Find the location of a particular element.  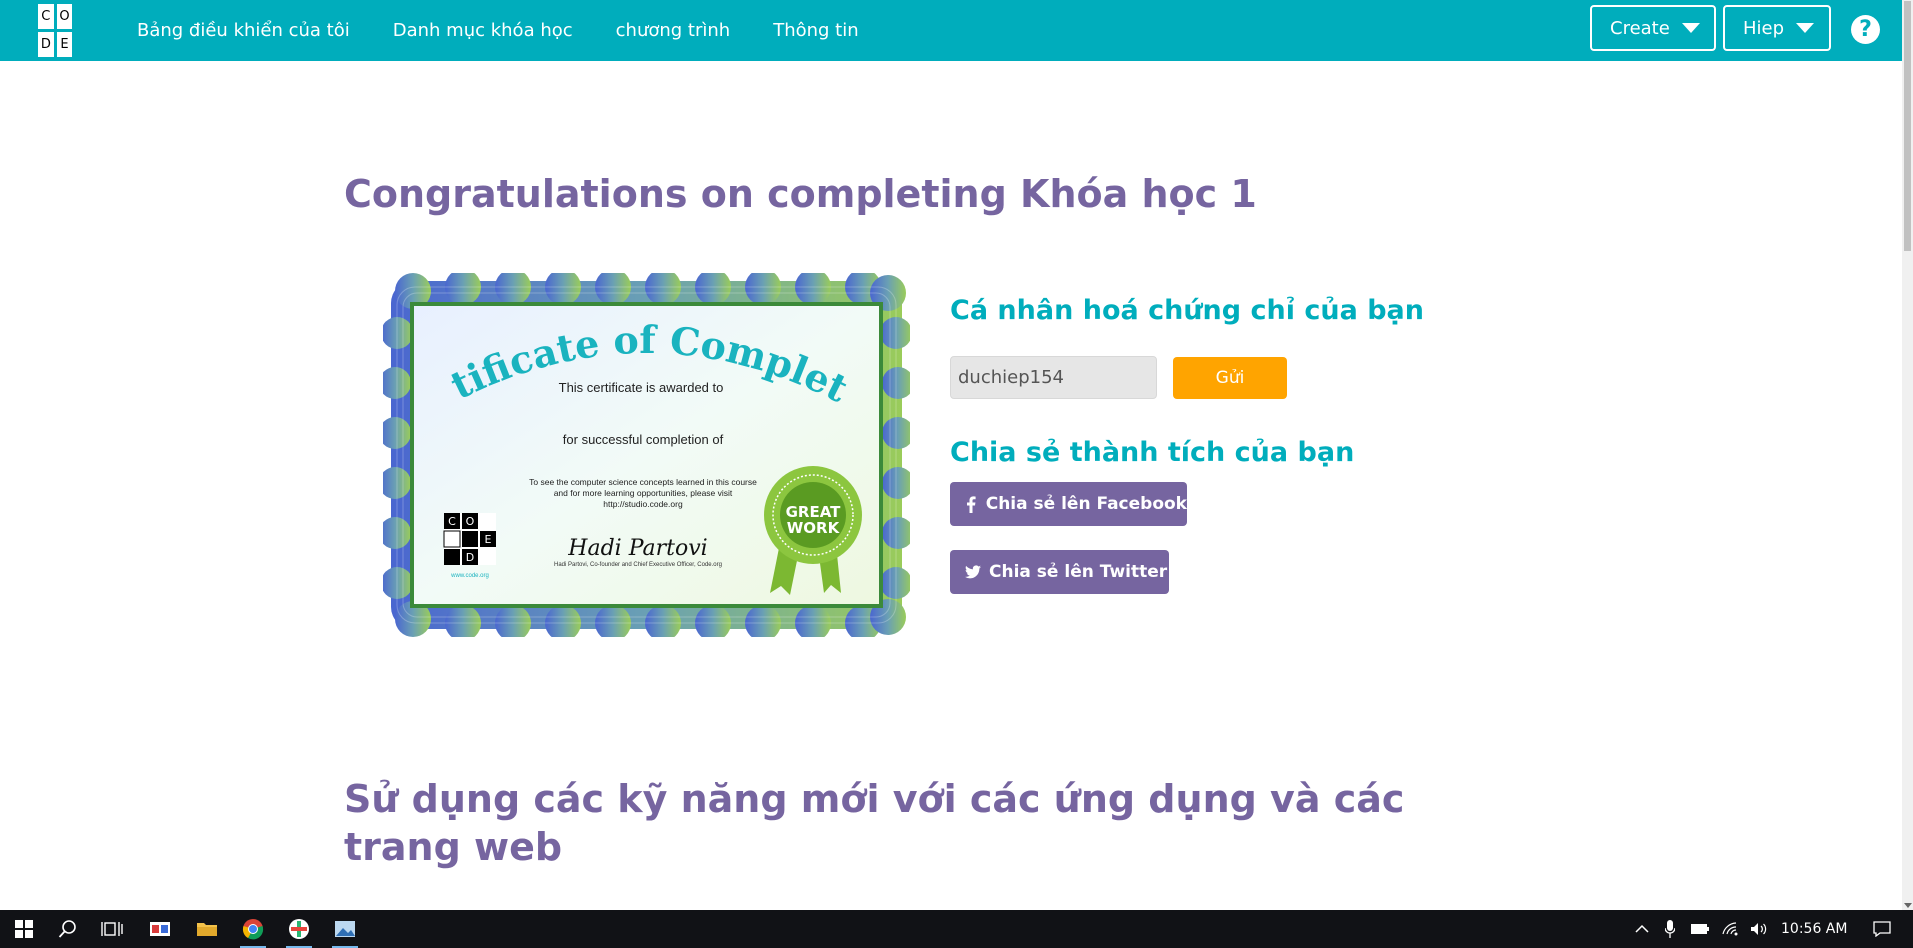

volume-icon is located at coordinates (1759, 929).